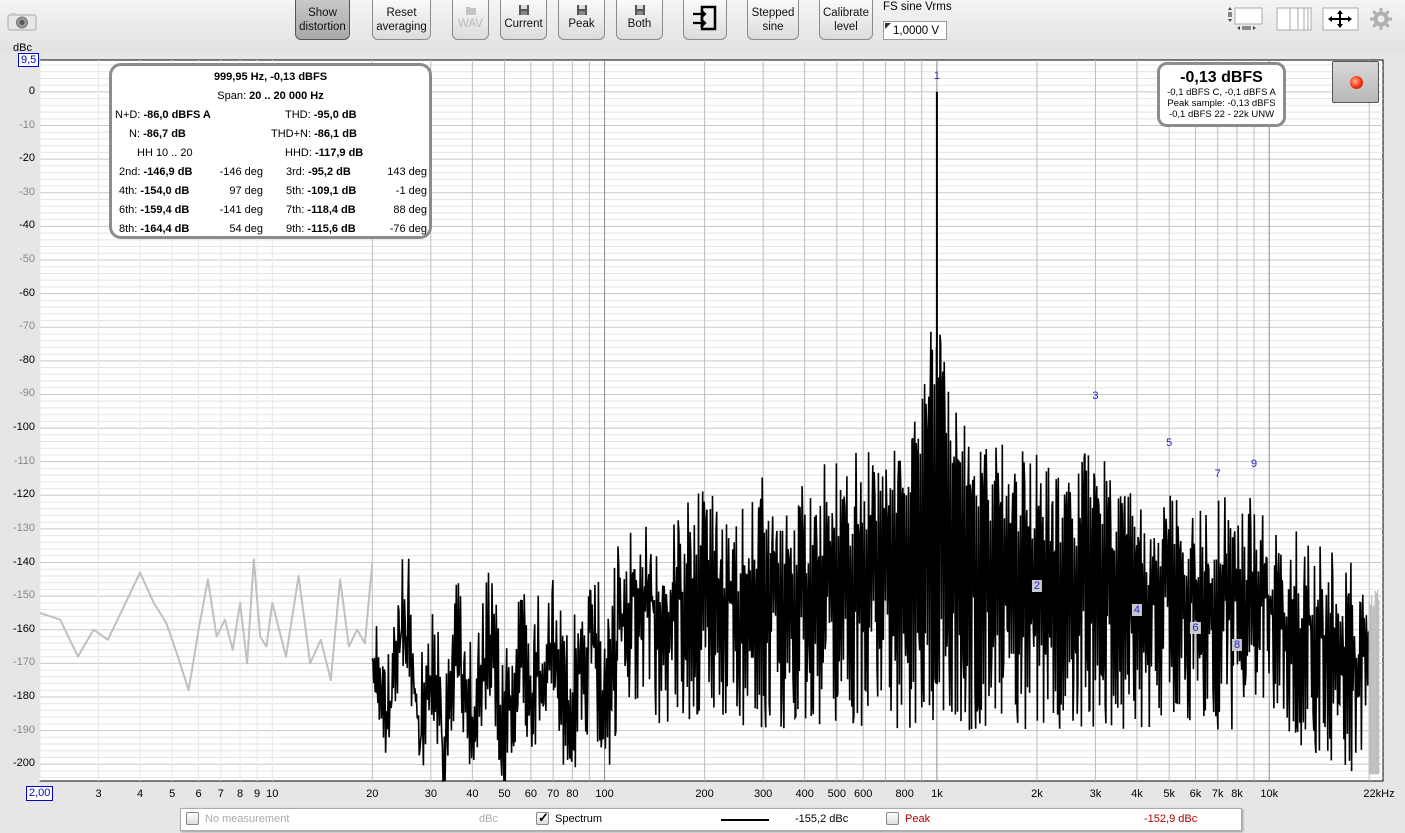 The width and height of the screenshot is (1405, 833). I want to click on x-tick-label: 1k, so click(937, 794).